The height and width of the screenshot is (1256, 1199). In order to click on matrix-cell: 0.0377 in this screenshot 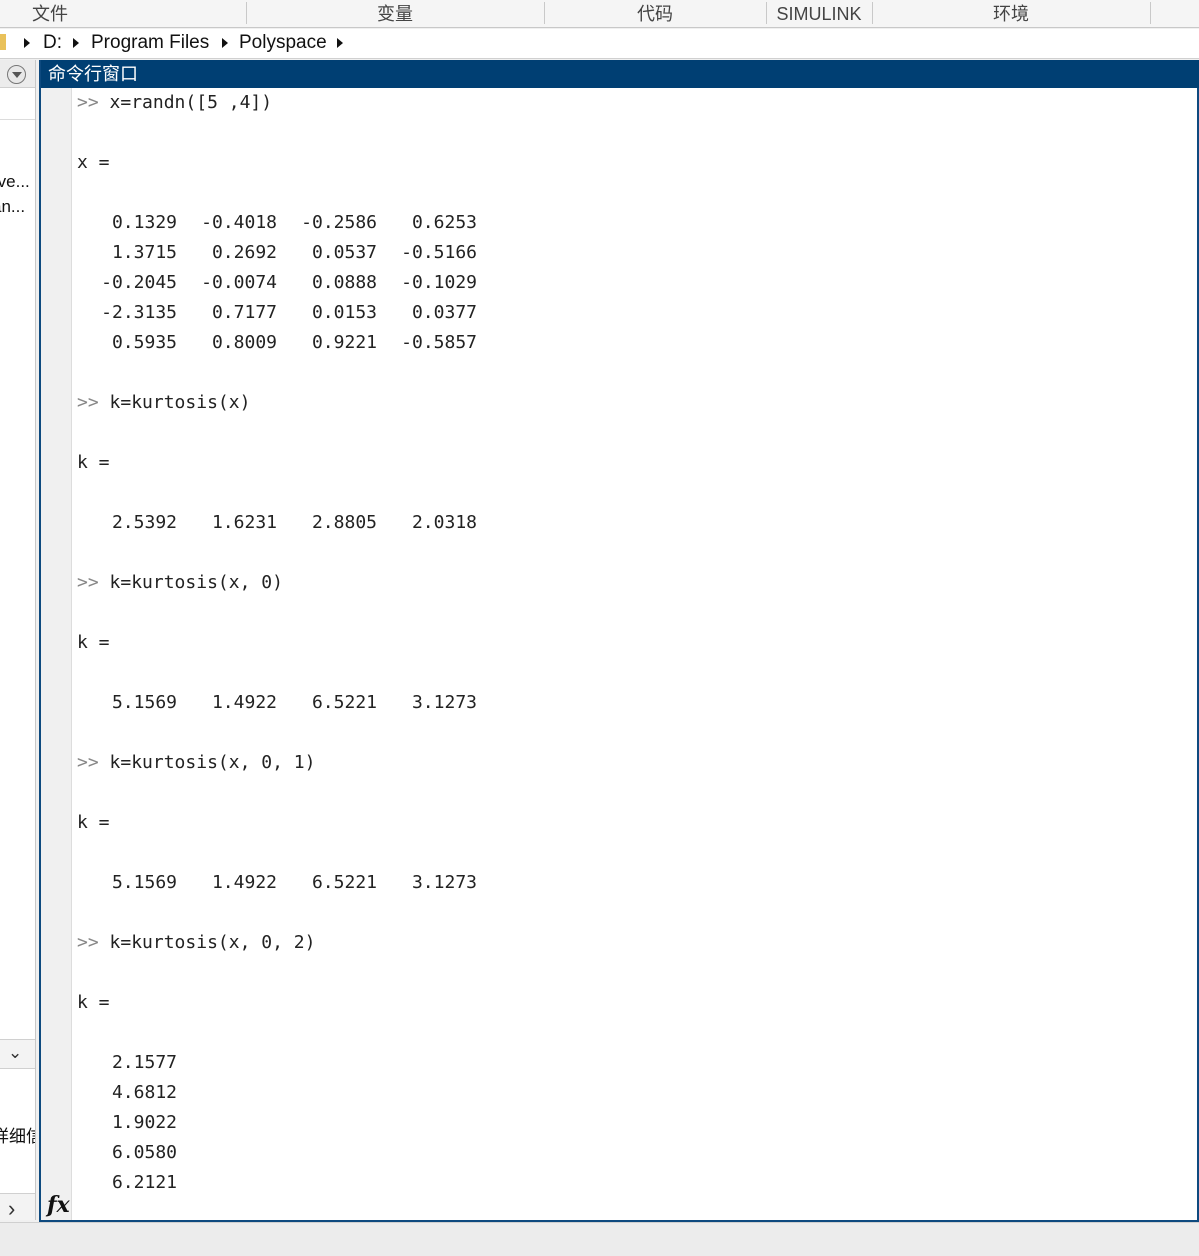, I will do `click(444, 312)`.